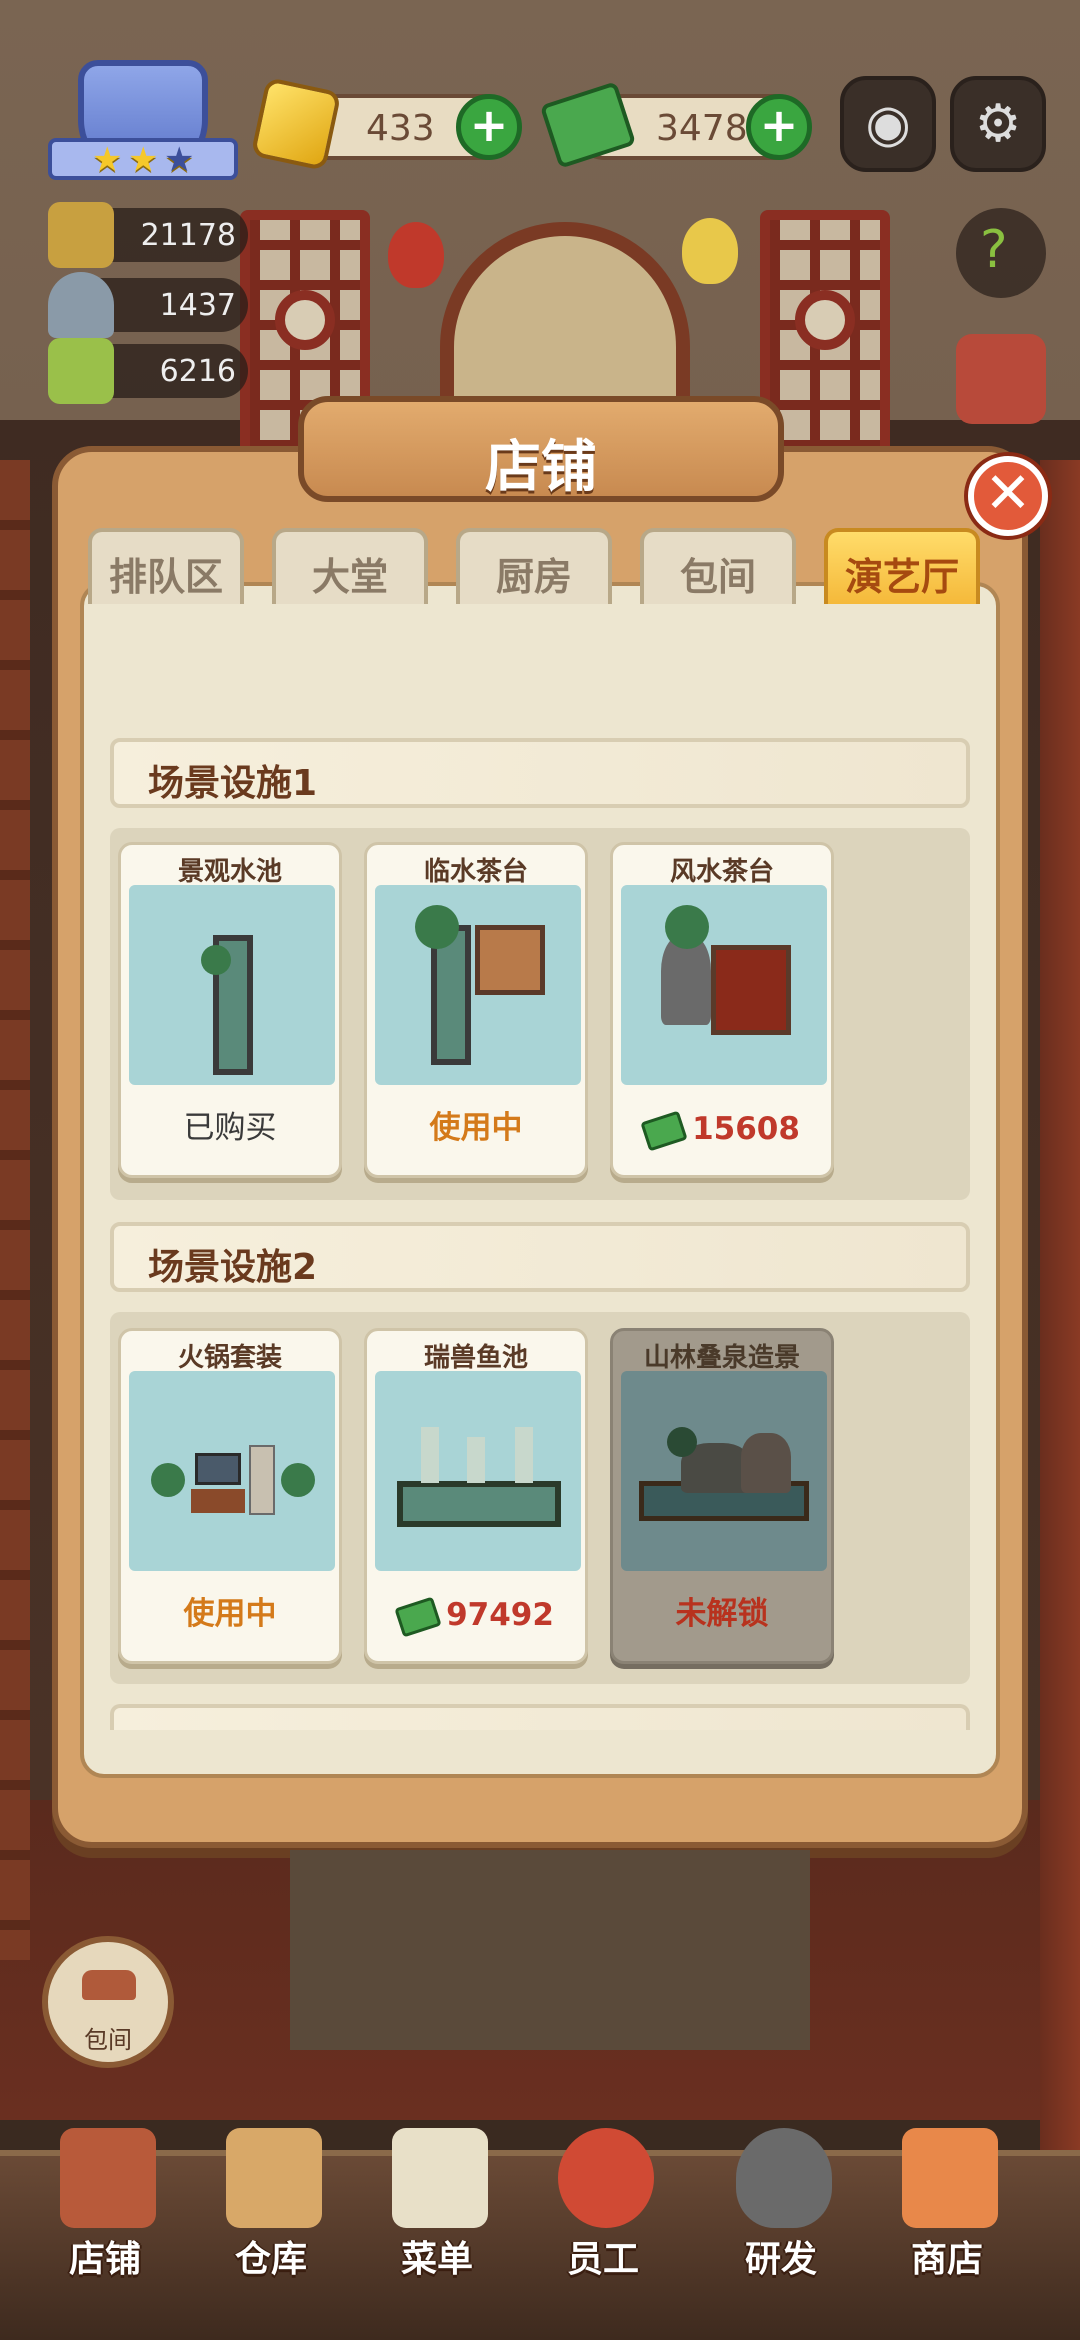 Image resolution: width=1080 pixels, height=2340 pixels. I want to click on nav-label: 研发, so click(780, 2259).